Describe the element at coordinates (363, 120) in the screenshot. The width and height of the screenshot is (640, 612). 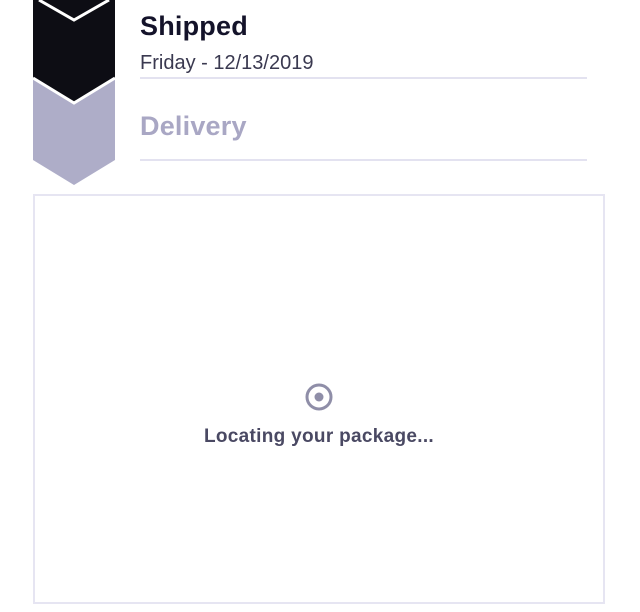
I see `step-delivery: Delivery` at that location.